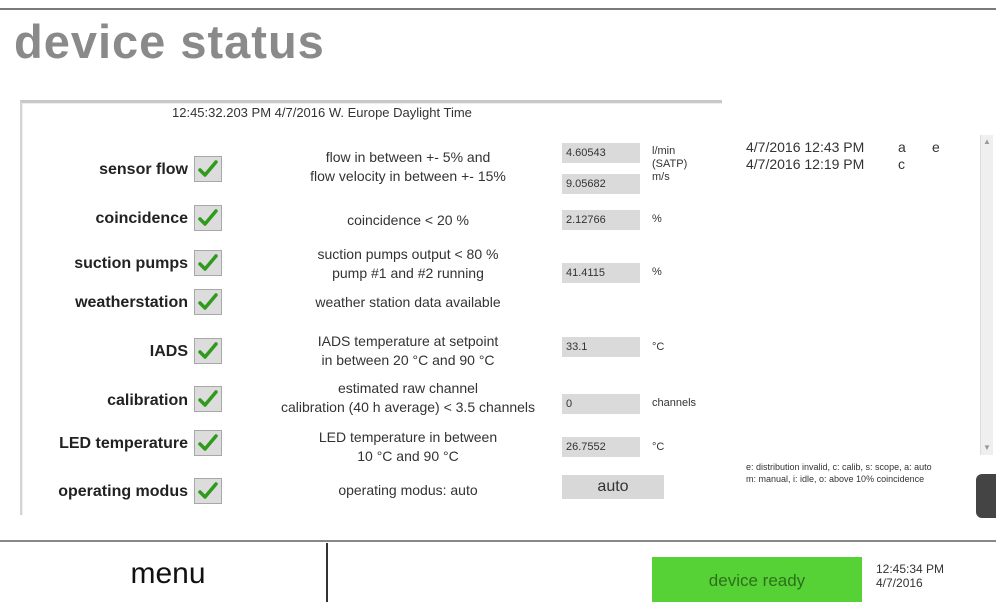  I want to click on unit-flow: l/min (SATP) m/s, so click(670, 164).